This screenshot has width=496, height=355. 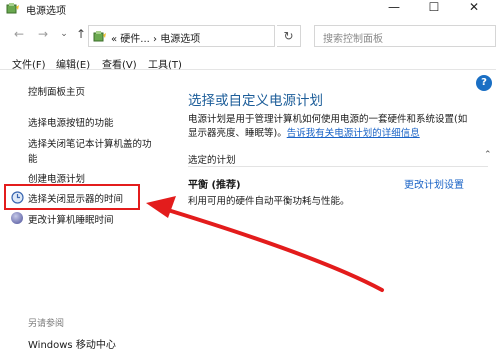 What do you see at coordinates (255, 101) in the screenshot?
I see `page-title: 选择或自定义电源计划` at bounding box center [255, 101].